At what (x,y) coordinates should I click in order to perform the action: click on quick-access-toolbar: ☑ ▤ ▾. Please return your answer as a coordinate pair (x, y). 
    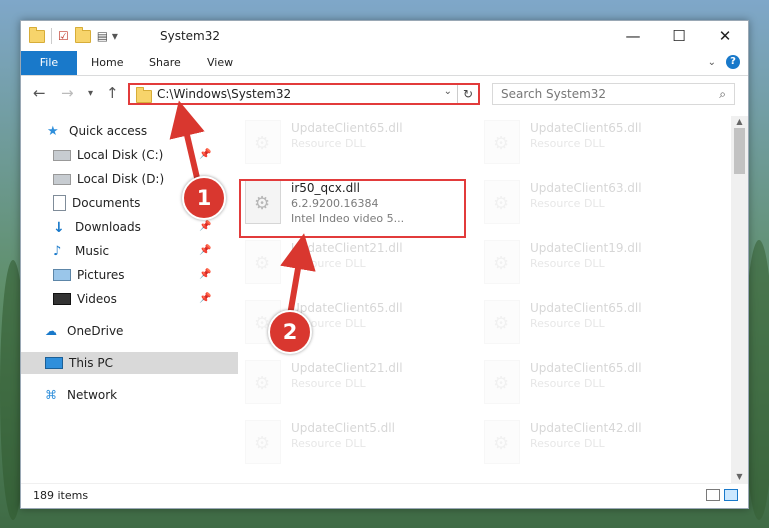
    Looking at the image, I should click on (73, 35).